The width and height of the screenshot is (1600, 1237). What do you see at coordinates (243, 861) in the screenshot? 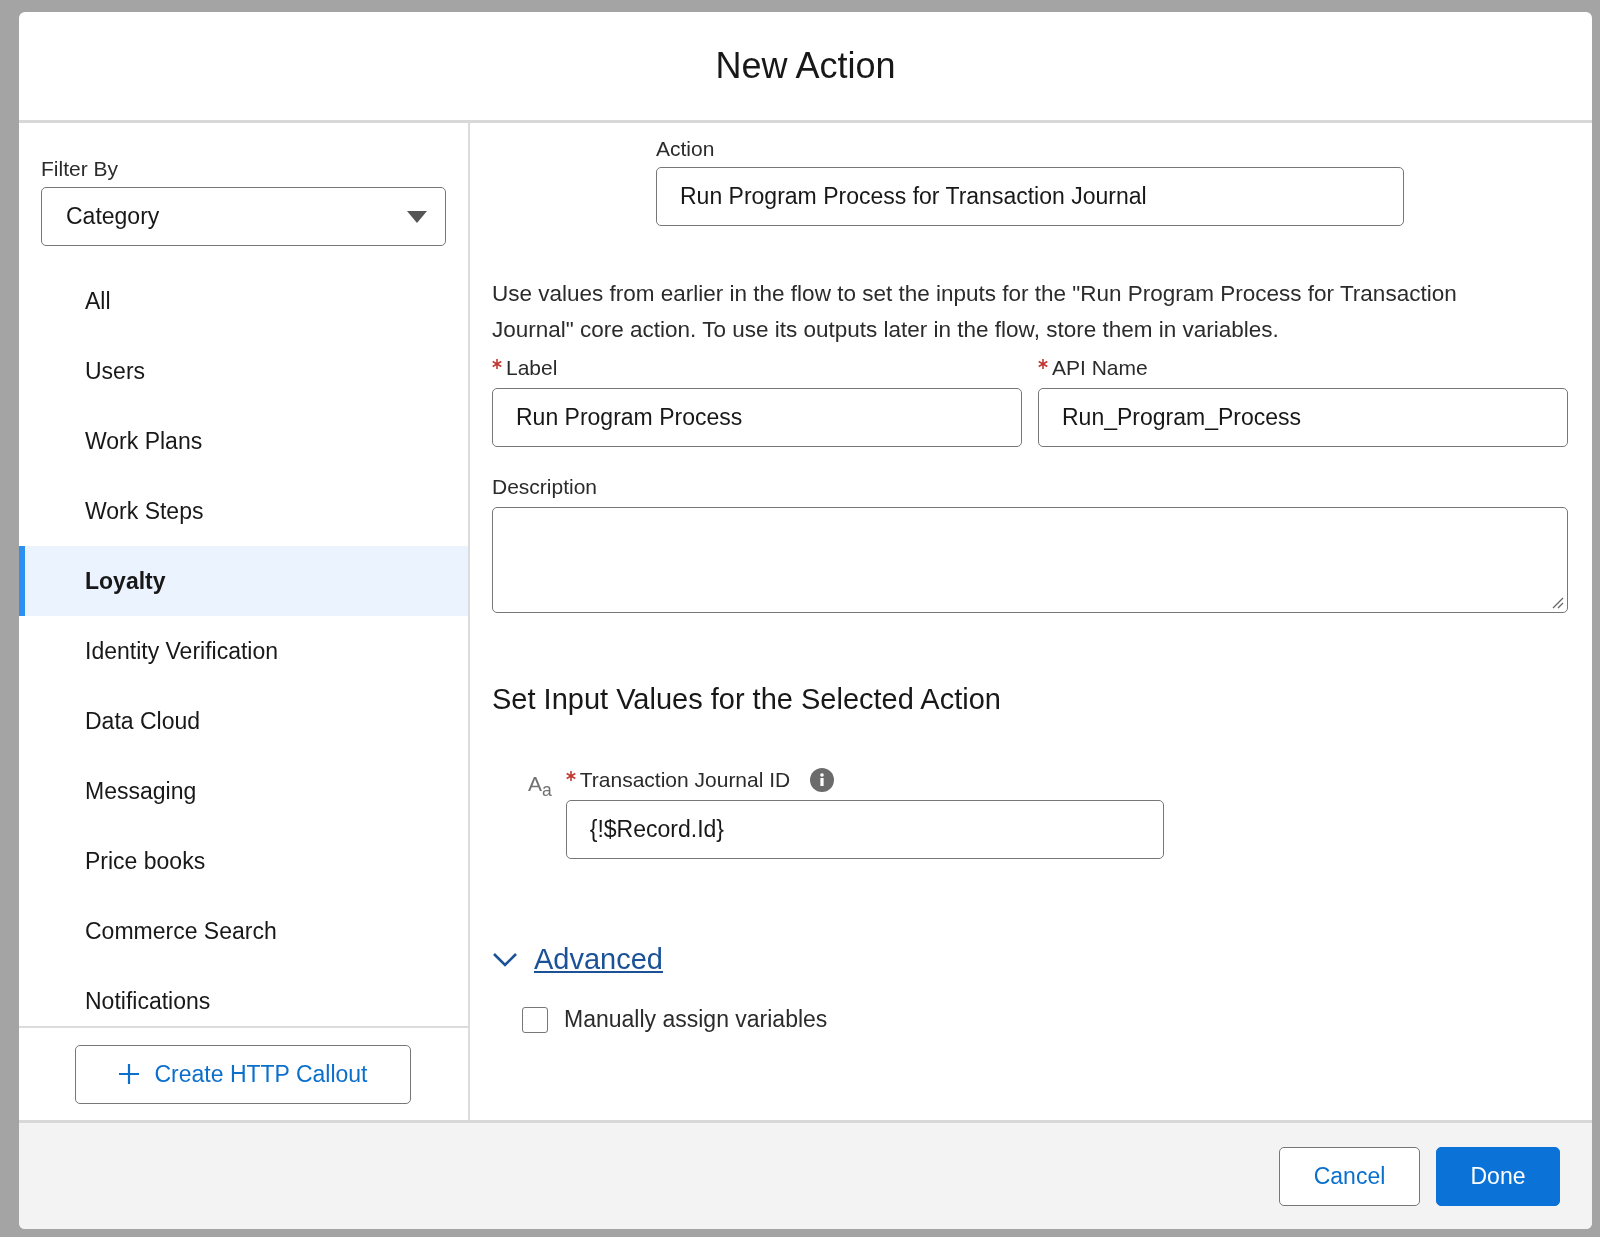
I see `category-item: Price books` at bounding box center [243, 861].